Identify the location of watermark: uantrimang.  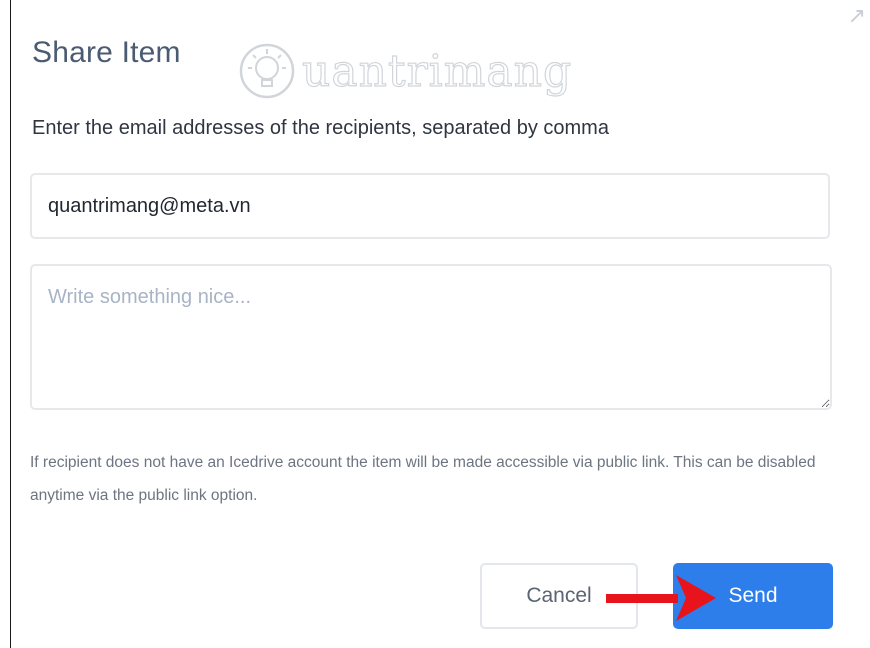
(405, 71).